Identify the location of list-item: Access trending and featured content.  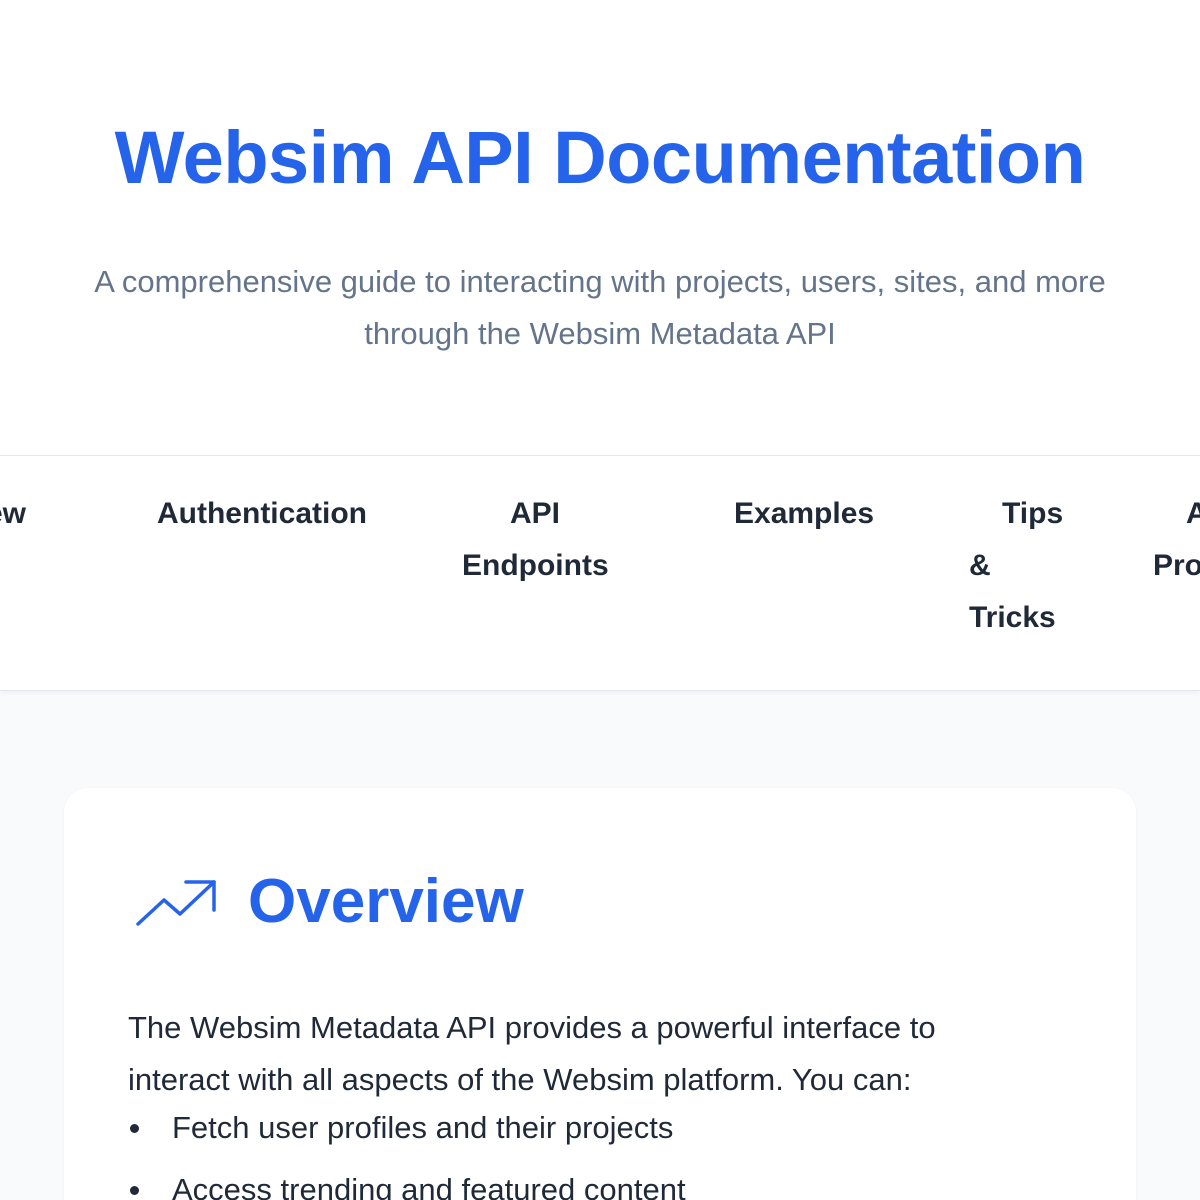
(578, 1182).